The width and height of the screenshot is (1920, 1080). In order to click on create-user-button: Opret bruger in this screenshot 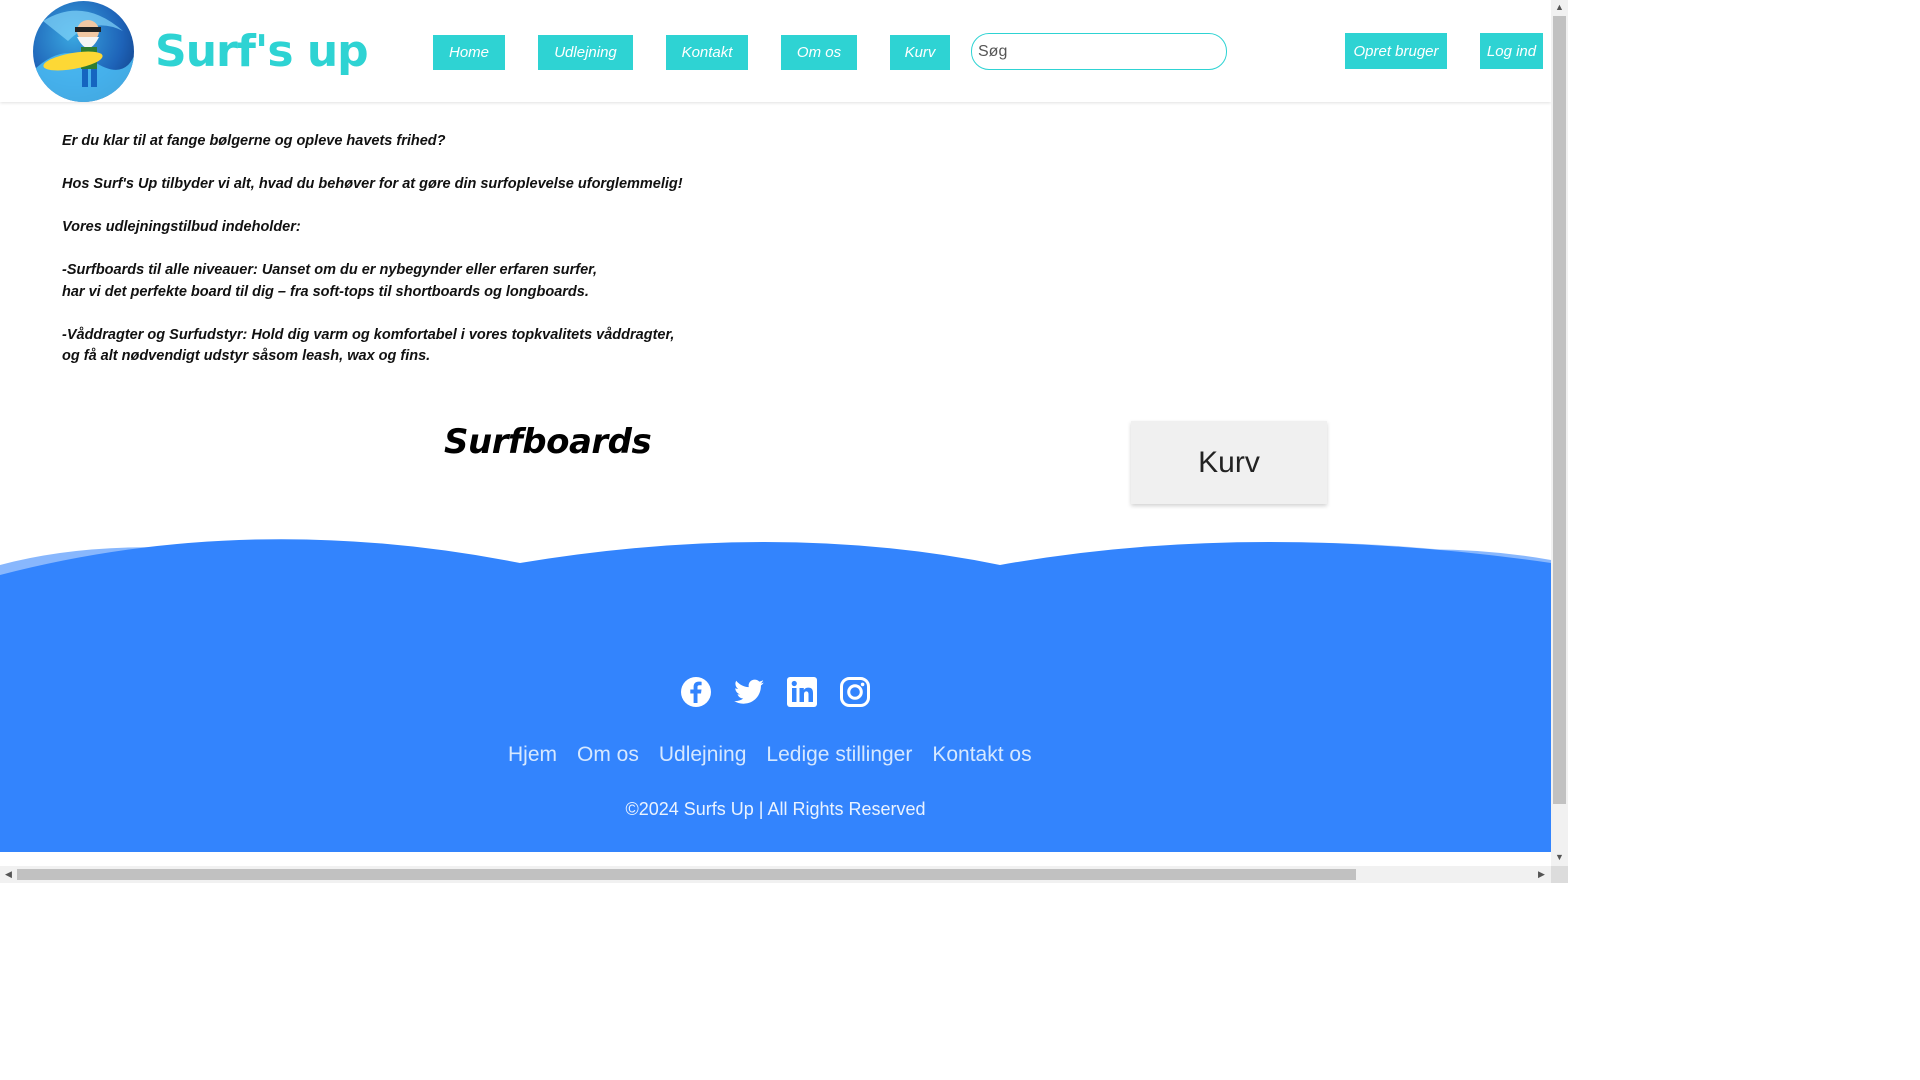, I will do `click(1396, 51)`.